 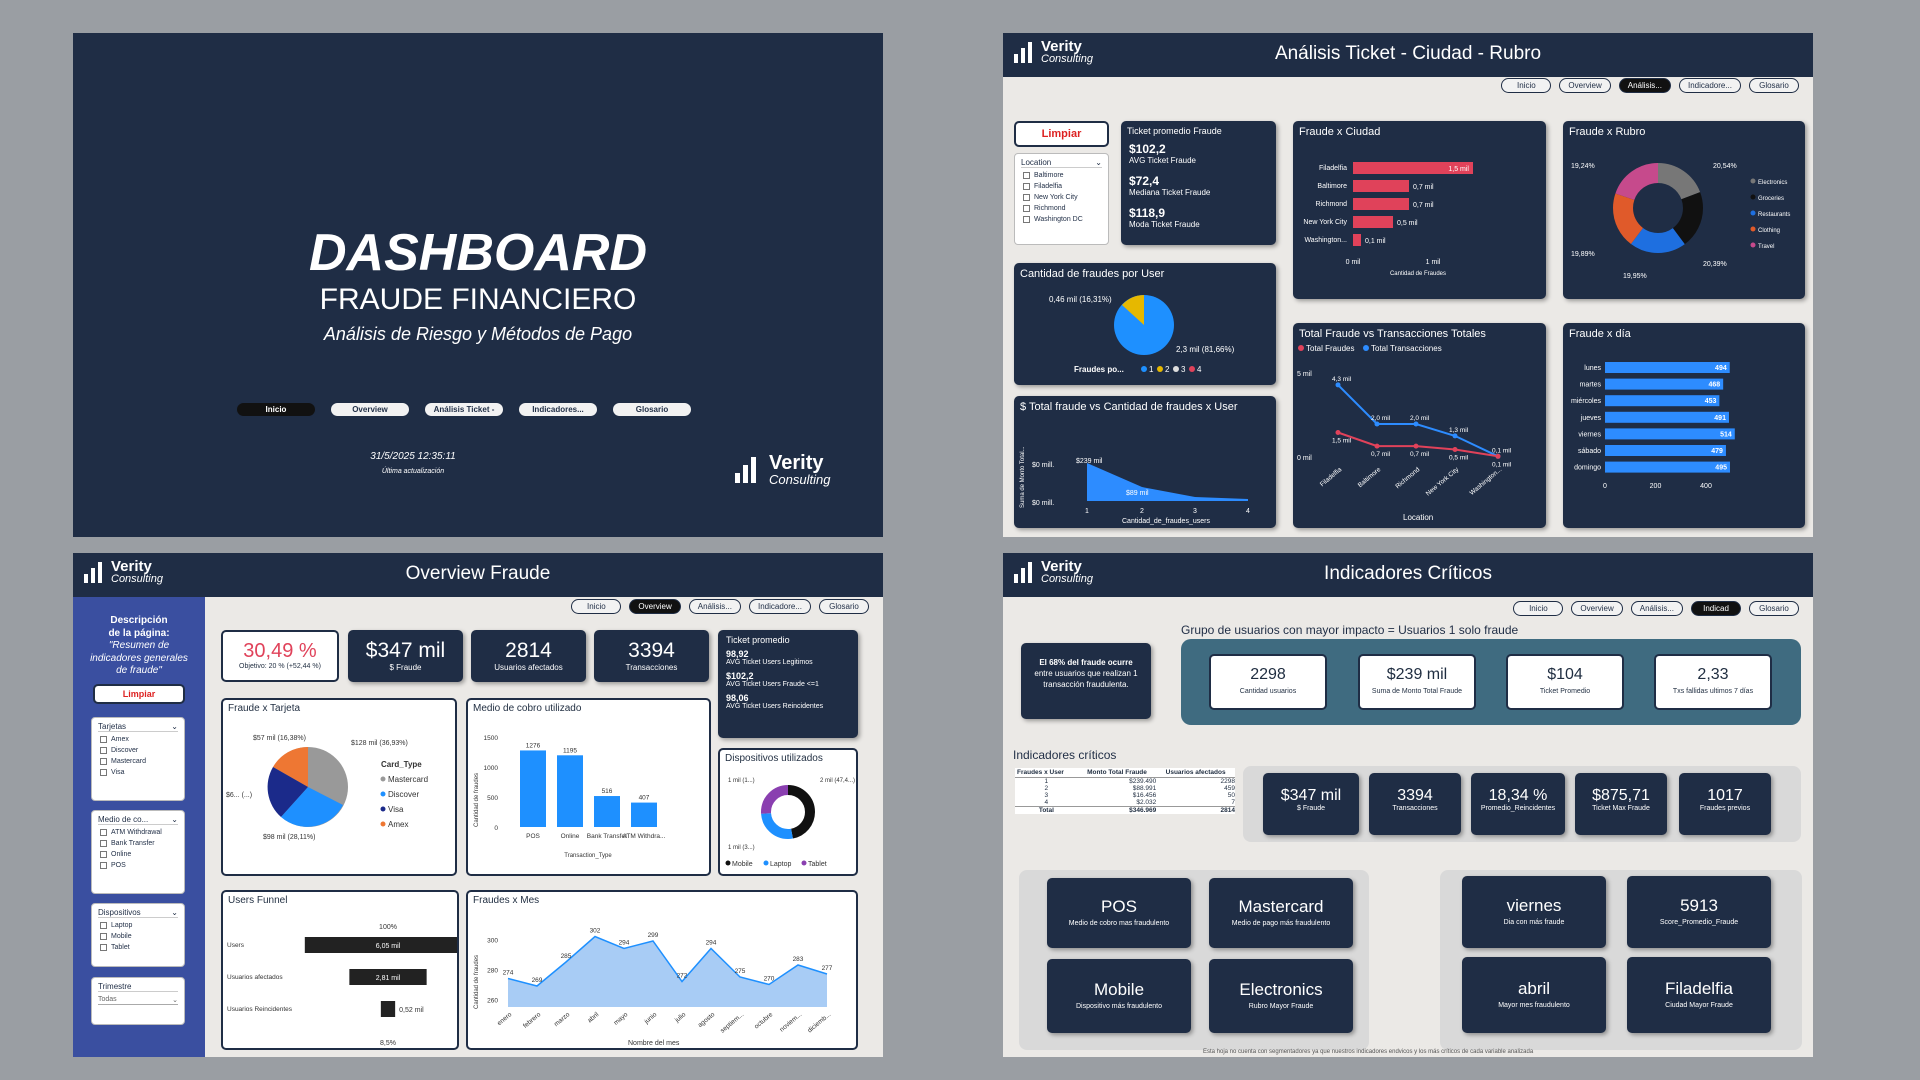 What do you see at coordinates (496, 828) in the screenshot?
I see `tick-label: 0` at bounding box center [496, 828].